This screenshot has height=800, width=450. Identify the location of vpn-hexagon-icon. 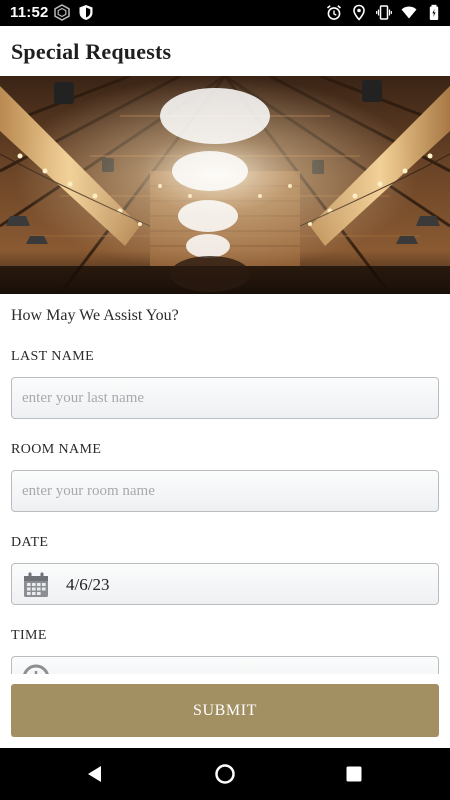
(62, 12).